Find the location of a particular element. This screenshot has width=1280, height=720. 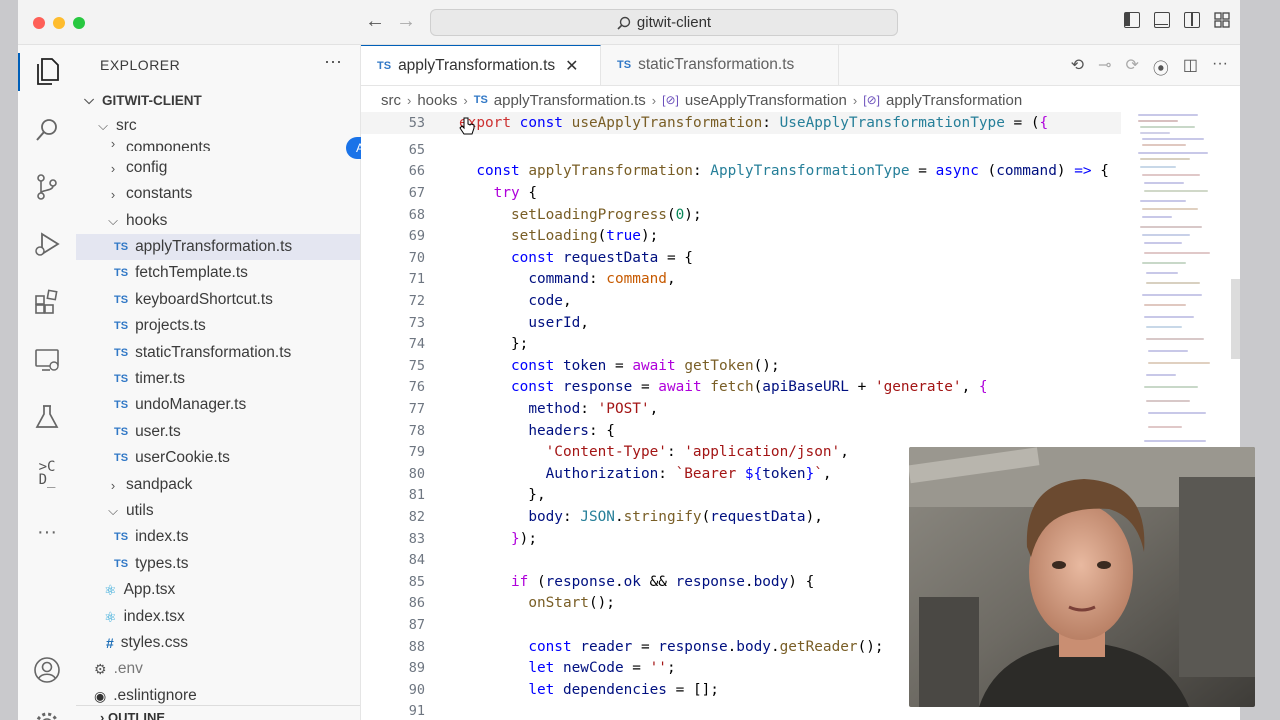

back-arrow-icon: ← is located at coordinates (375, 21).